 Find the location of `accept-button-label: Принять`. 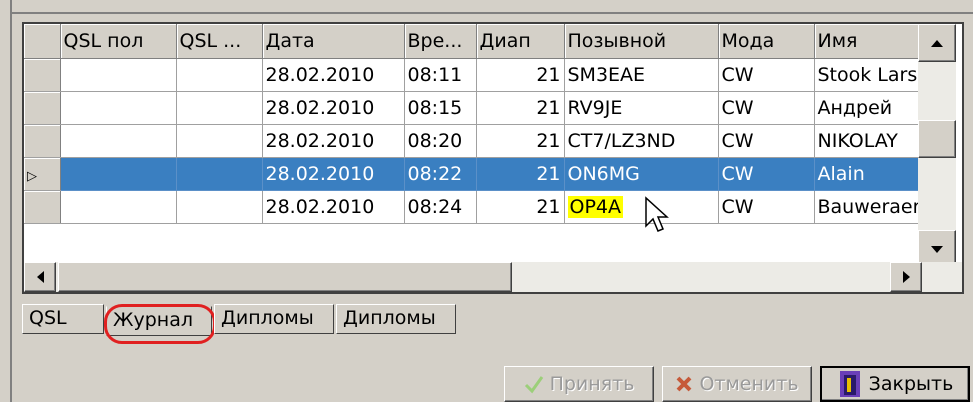

accept-button-label: Принять is located at coordinates (592, 384).